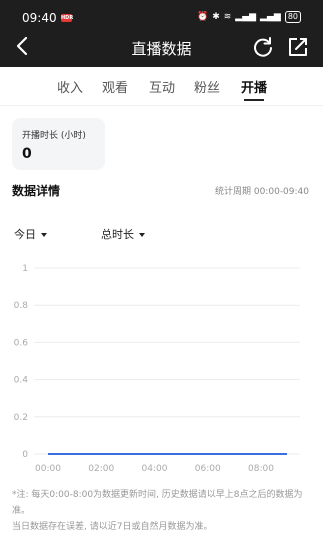  I want to click on tab-fans: 粉丝, so click(207, 86).